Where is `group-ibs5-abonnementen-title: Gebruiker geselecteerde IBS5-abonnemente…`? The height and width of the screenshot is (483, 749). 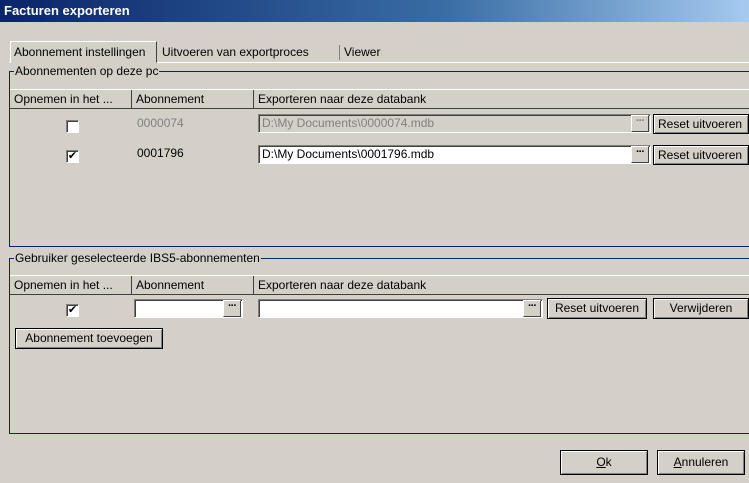
group-ibs5-abonnementen-title: Gebruiker geselecteerde IBS5-abonnemente… is located at coordinates (137, 258).